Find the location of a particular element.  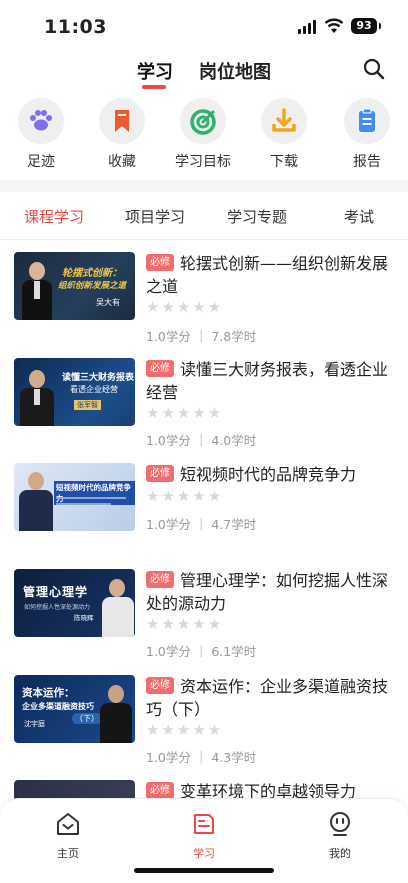

quick-action-label: 学习目标 is located at coordinates (203, 162).